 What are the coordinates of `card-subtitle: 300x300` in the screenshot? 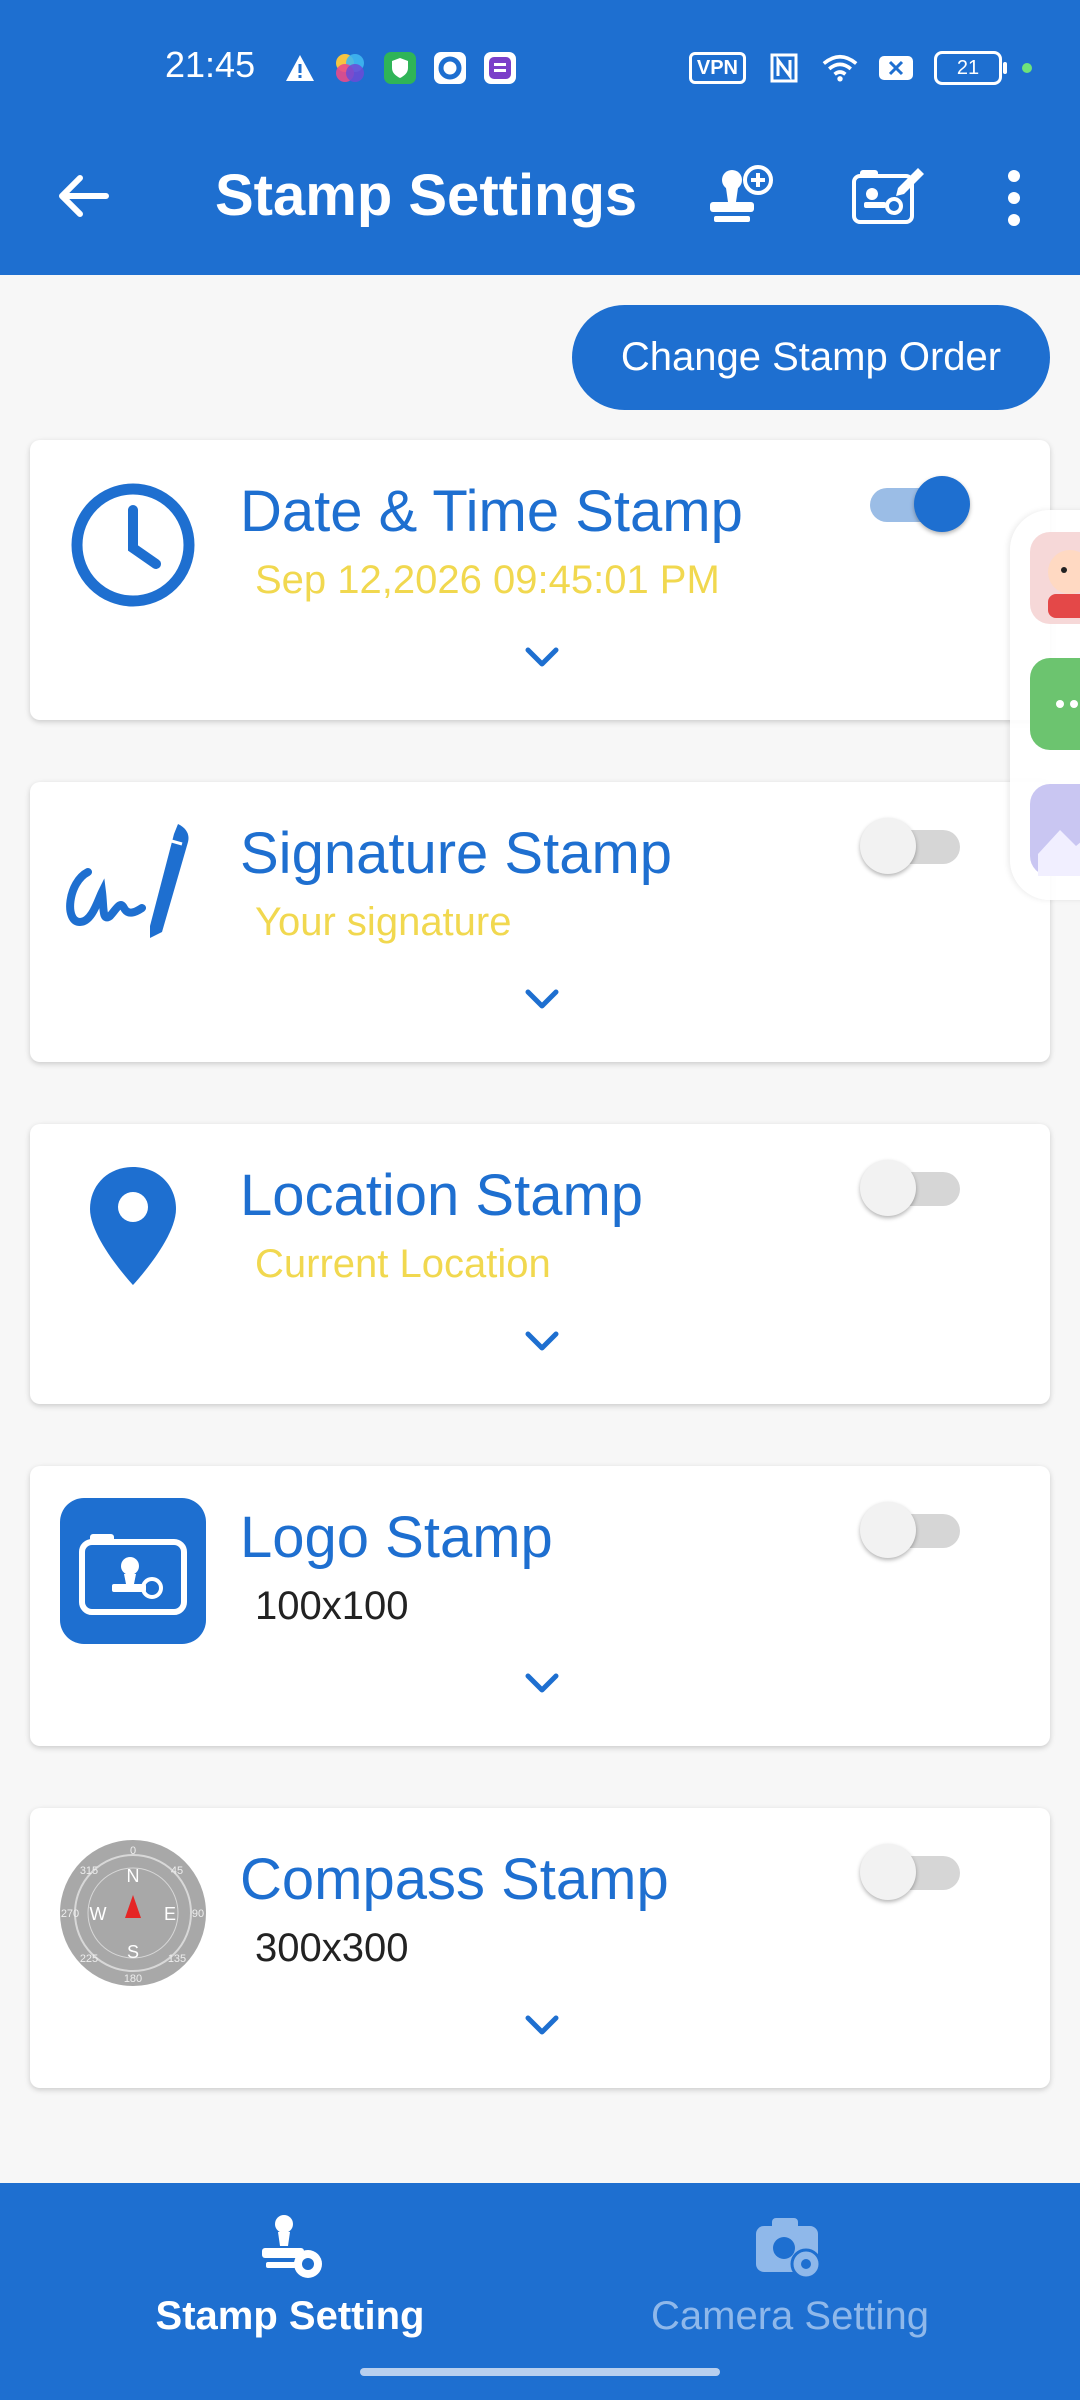 It's located at (332, 1948).